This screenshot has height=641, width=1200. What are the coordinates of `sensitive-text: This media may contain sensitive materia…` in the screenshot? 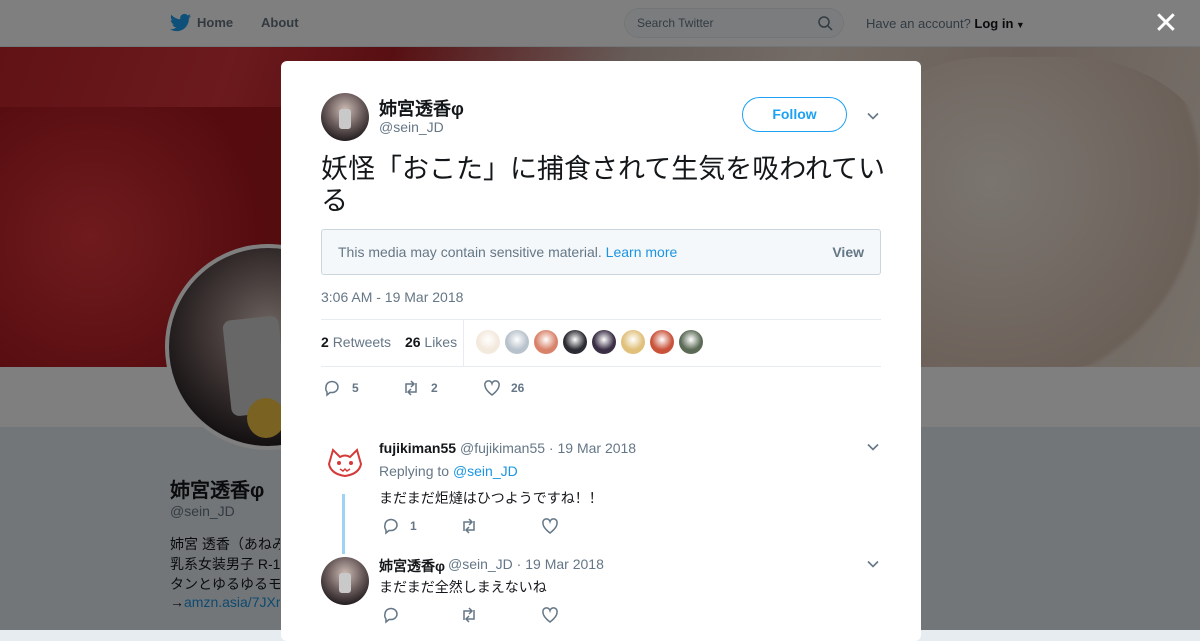 It's located at (470, 252).